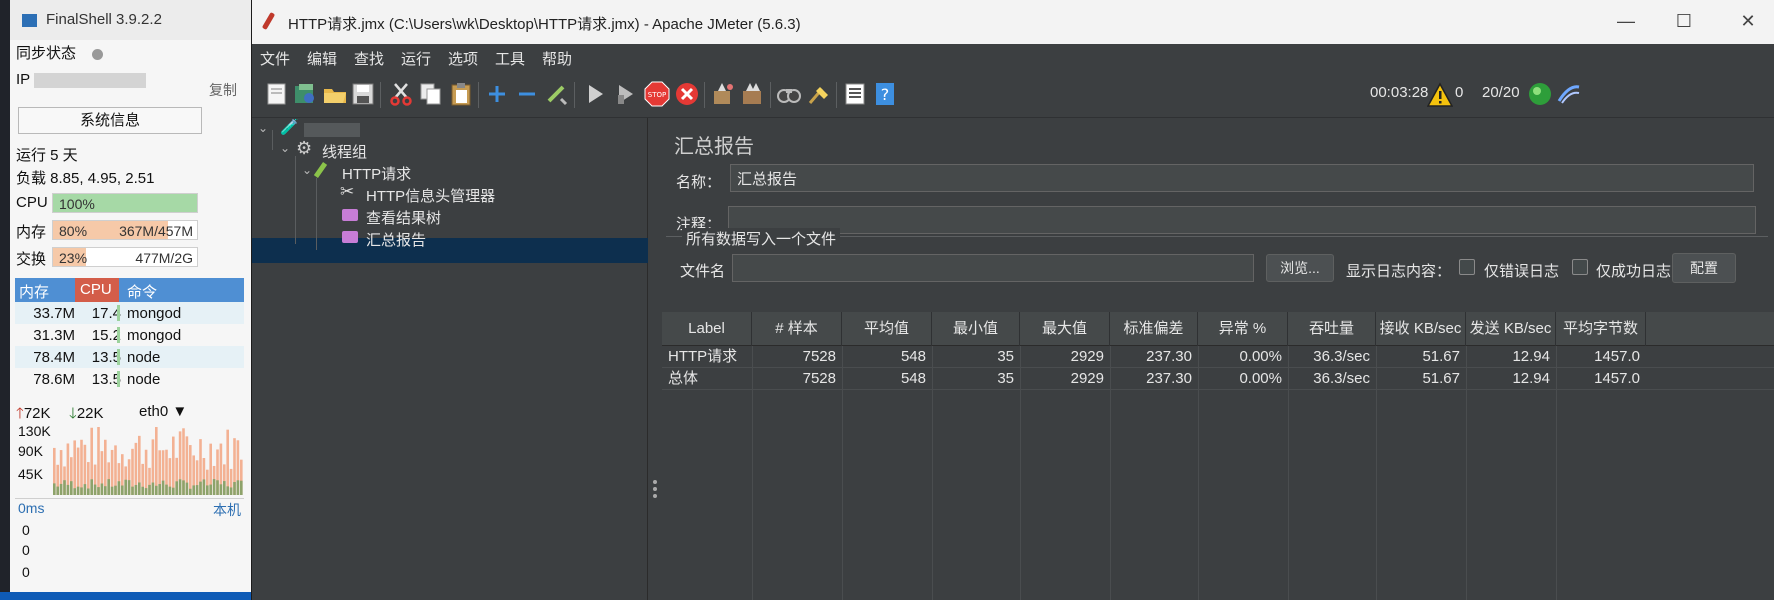 The image size is (1774, 600). What do you see at coordinates (655, 359) in the screenshot?
I see `split-pane-divider` at bounding box center [655, 359].